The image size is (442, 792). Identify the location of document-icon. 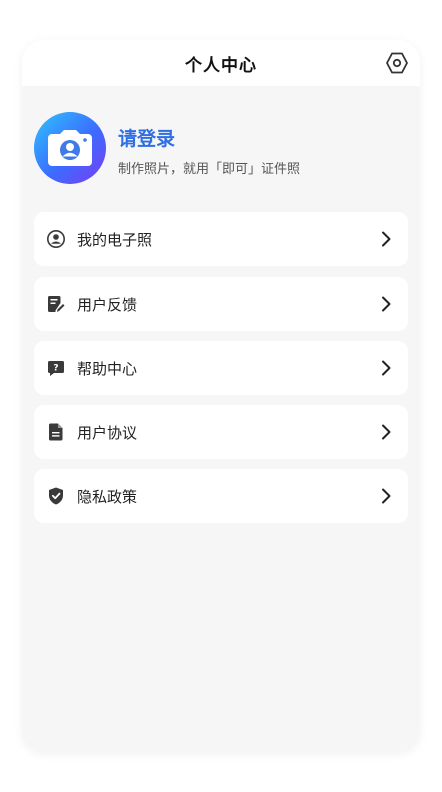
(56, 432).